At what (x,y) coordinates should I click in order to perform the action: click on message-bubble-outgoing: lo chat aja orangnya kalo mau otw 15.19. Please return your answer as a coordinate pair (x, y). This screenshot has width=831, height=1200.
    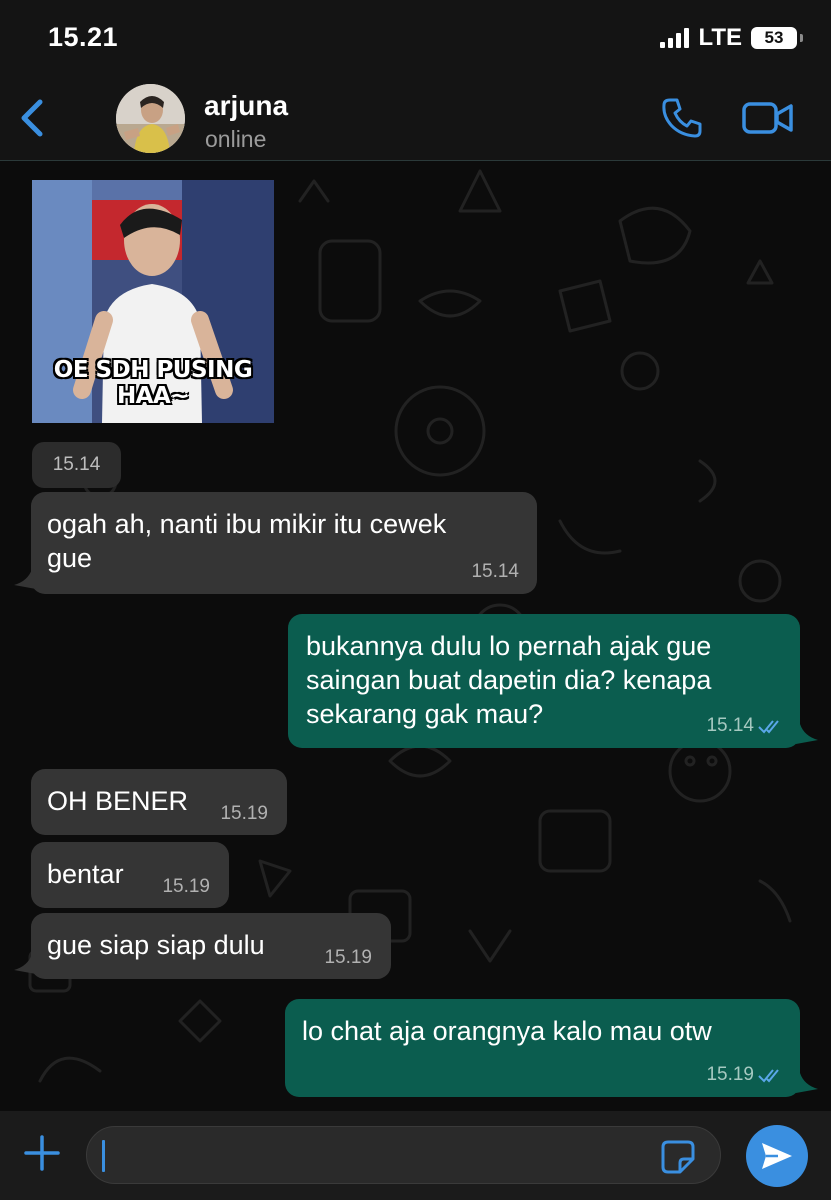
    Looking at the image, I should click on (542, 1048).